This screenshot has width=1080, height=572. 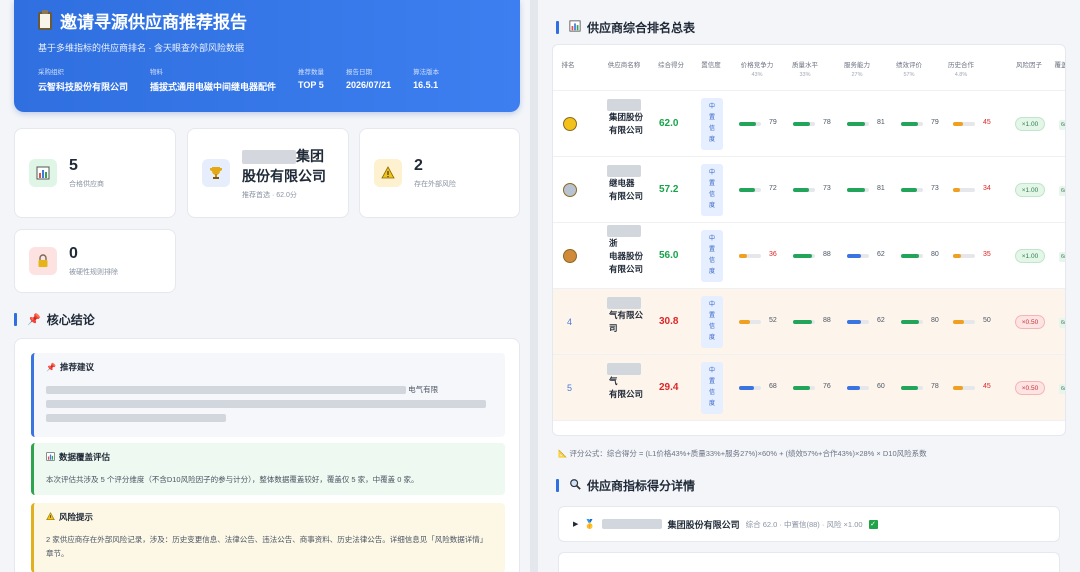 What do you see at coordinates (590, 523) in the screenshot?
I see `medal-gold-icon: 🥇` at bounding box center [590, 523].